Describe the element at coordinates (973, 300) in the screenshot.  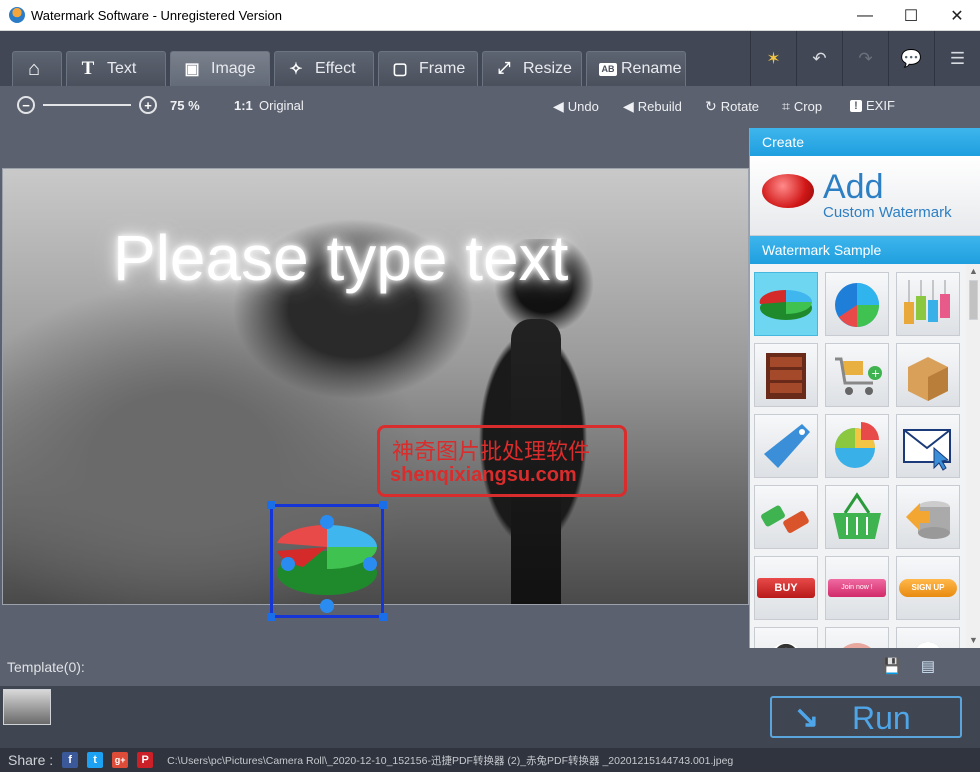
I see `scroll-thumb` at that location.